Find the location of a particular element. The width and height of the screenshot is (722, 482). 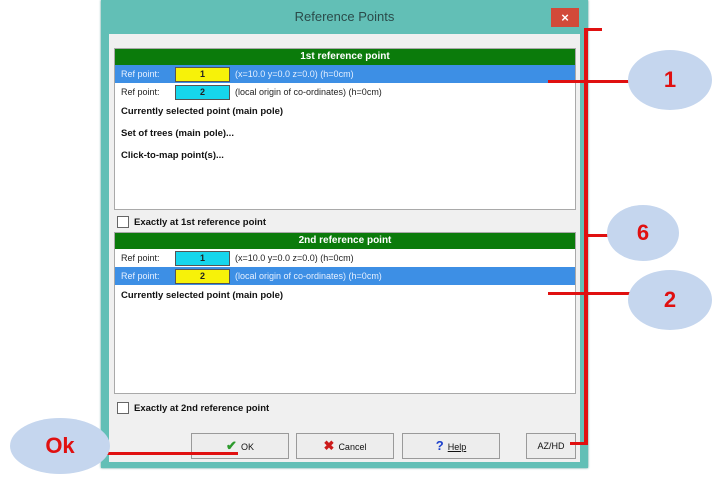

cancel-button-label: Cancel is located at coordinates (352, 447).